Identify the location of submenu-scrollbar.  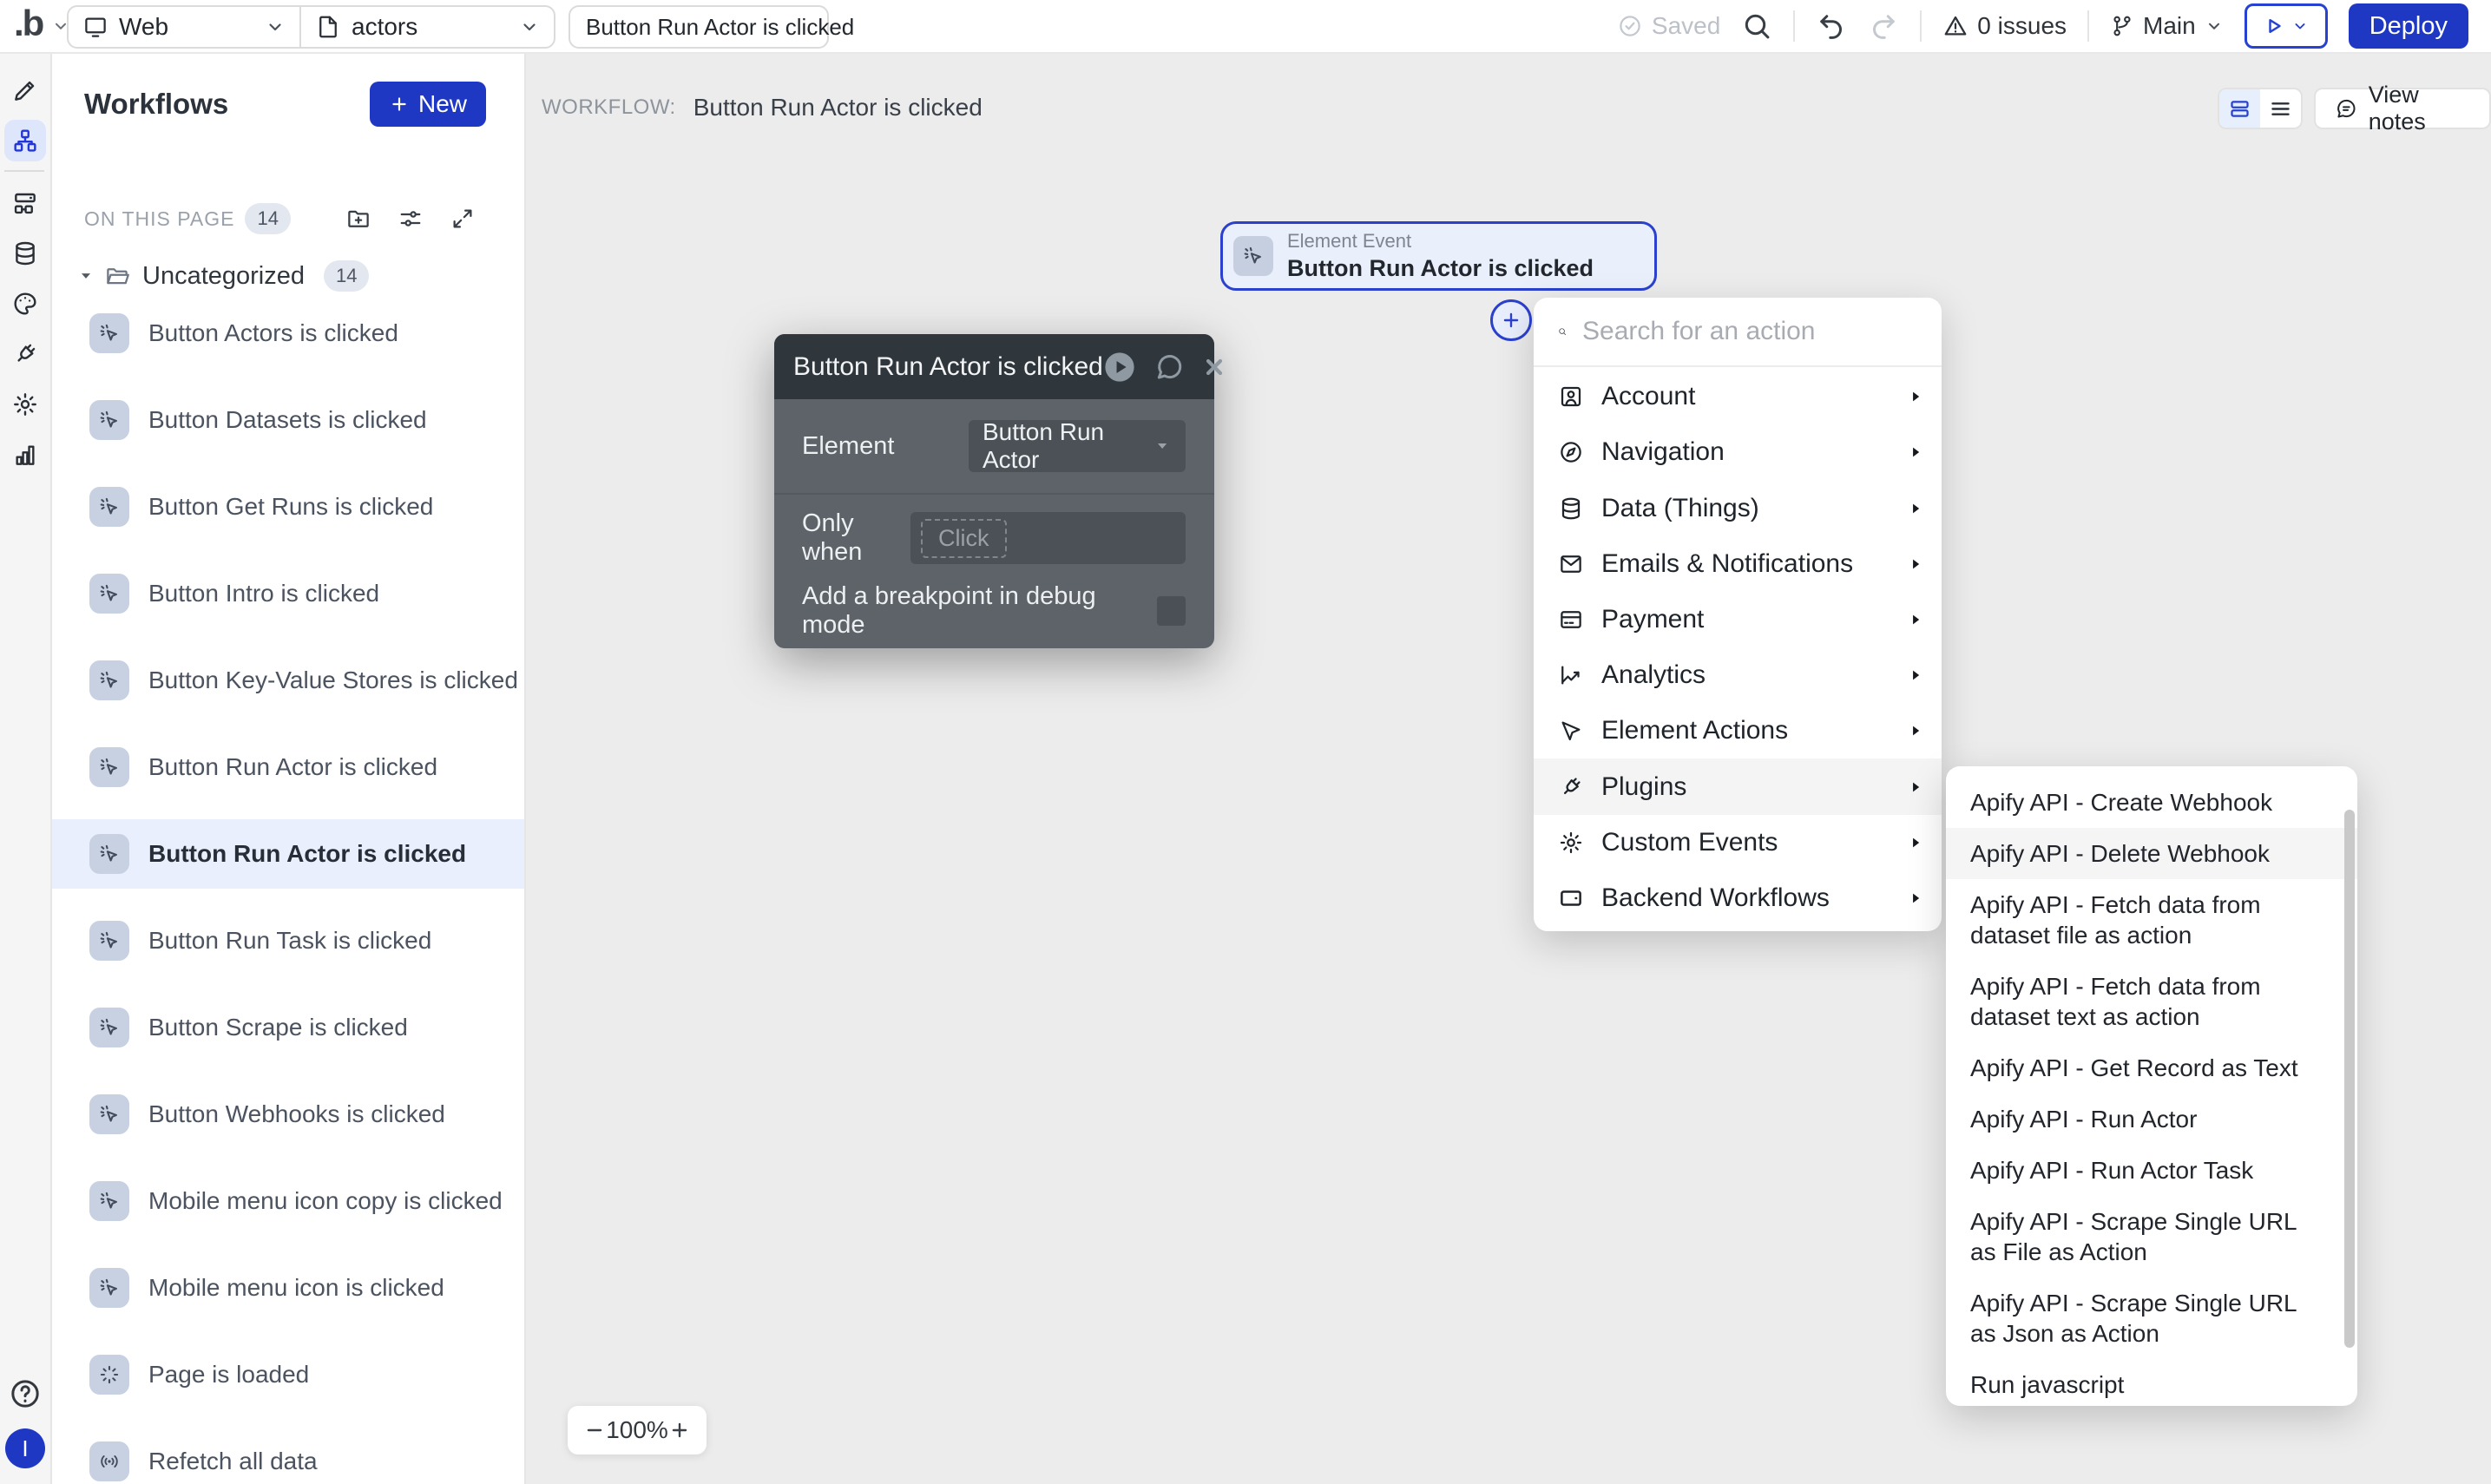
(2349, 1079).